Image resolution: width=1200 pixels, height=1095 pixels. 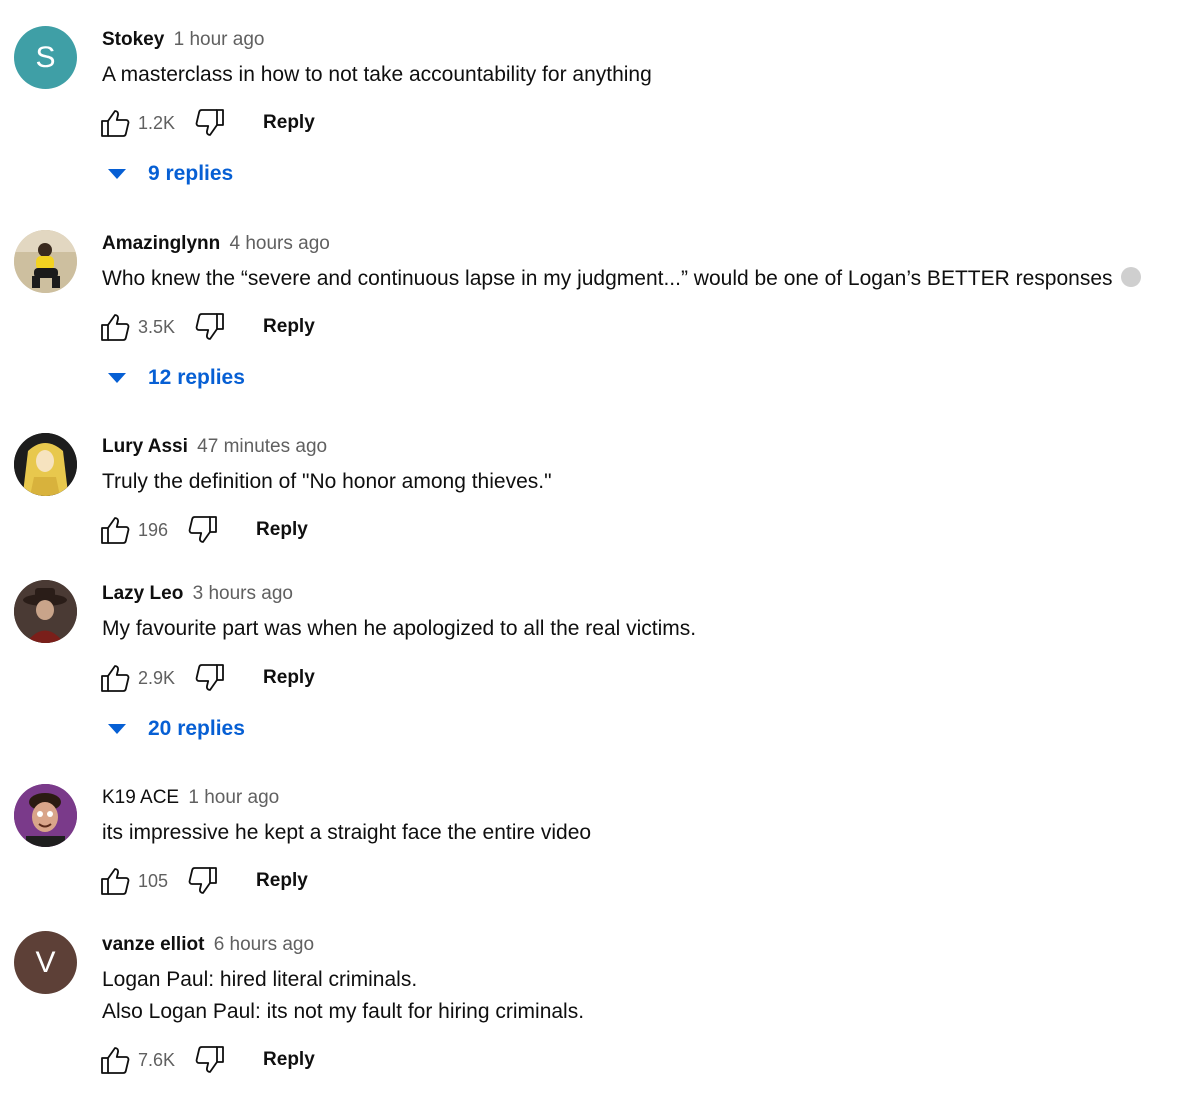 I want to click on replies-label: 9 replies, so click(x=191, y=173).